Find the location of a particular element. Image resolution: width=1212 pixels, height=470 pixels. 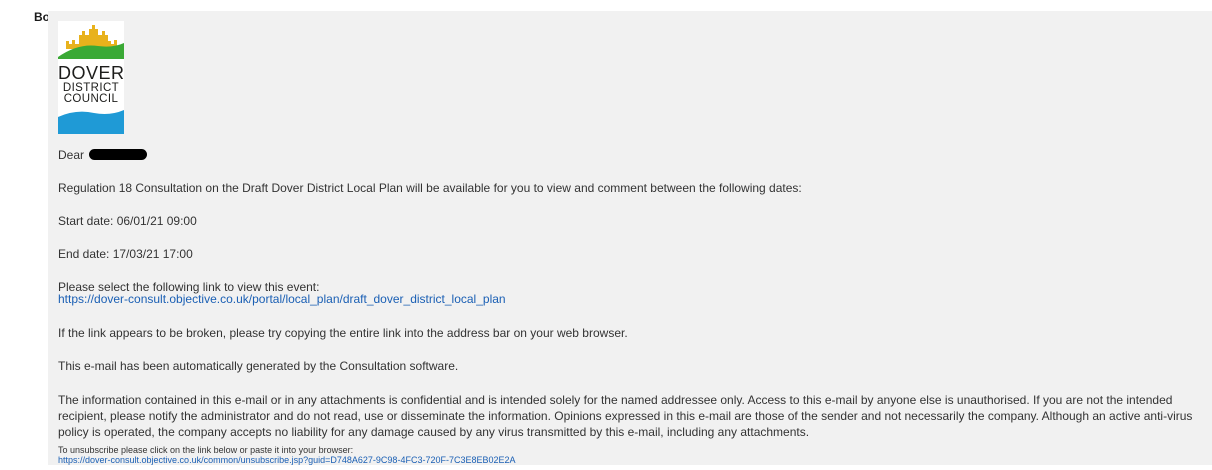

redacted-name is located at coordinates (118, 154).